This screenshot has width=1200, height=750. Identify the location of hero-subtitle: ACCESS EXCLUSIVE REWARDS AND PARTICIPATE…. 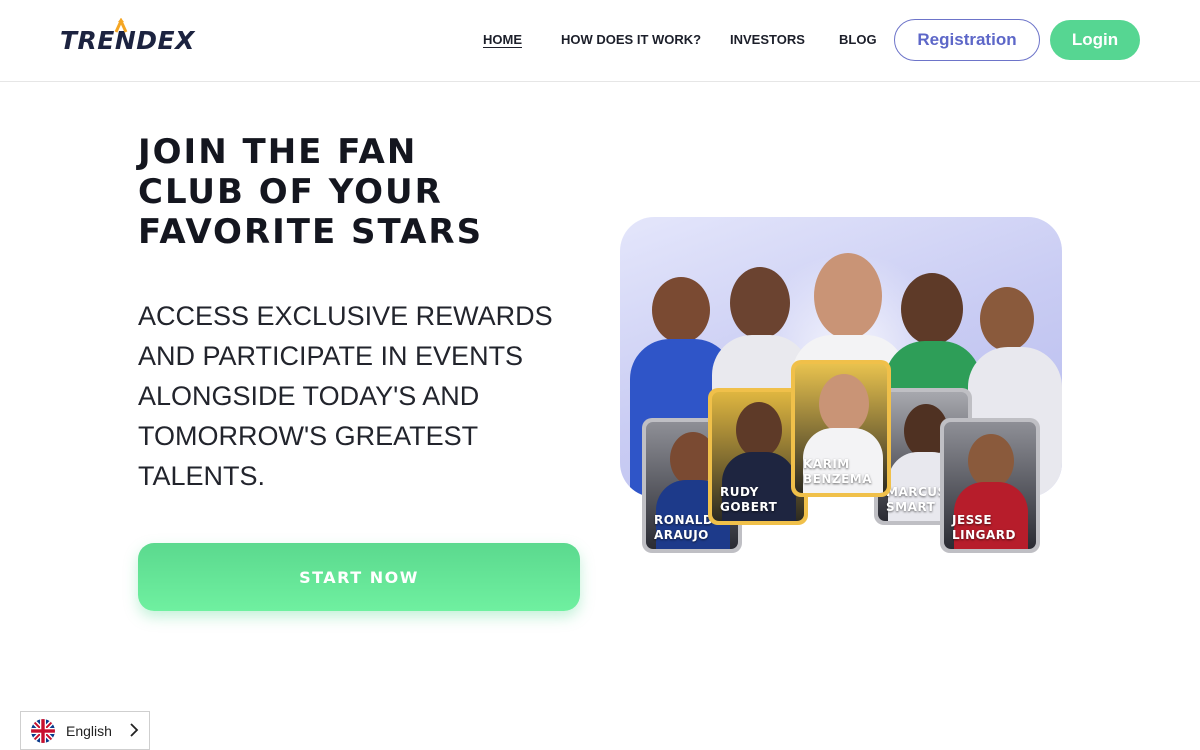
(348, 396).